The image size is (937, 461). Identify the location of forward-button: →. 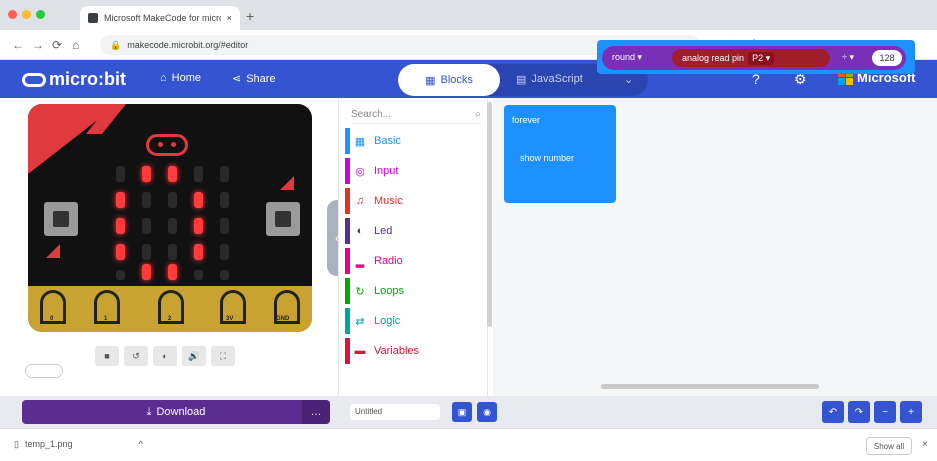
(38, 45).